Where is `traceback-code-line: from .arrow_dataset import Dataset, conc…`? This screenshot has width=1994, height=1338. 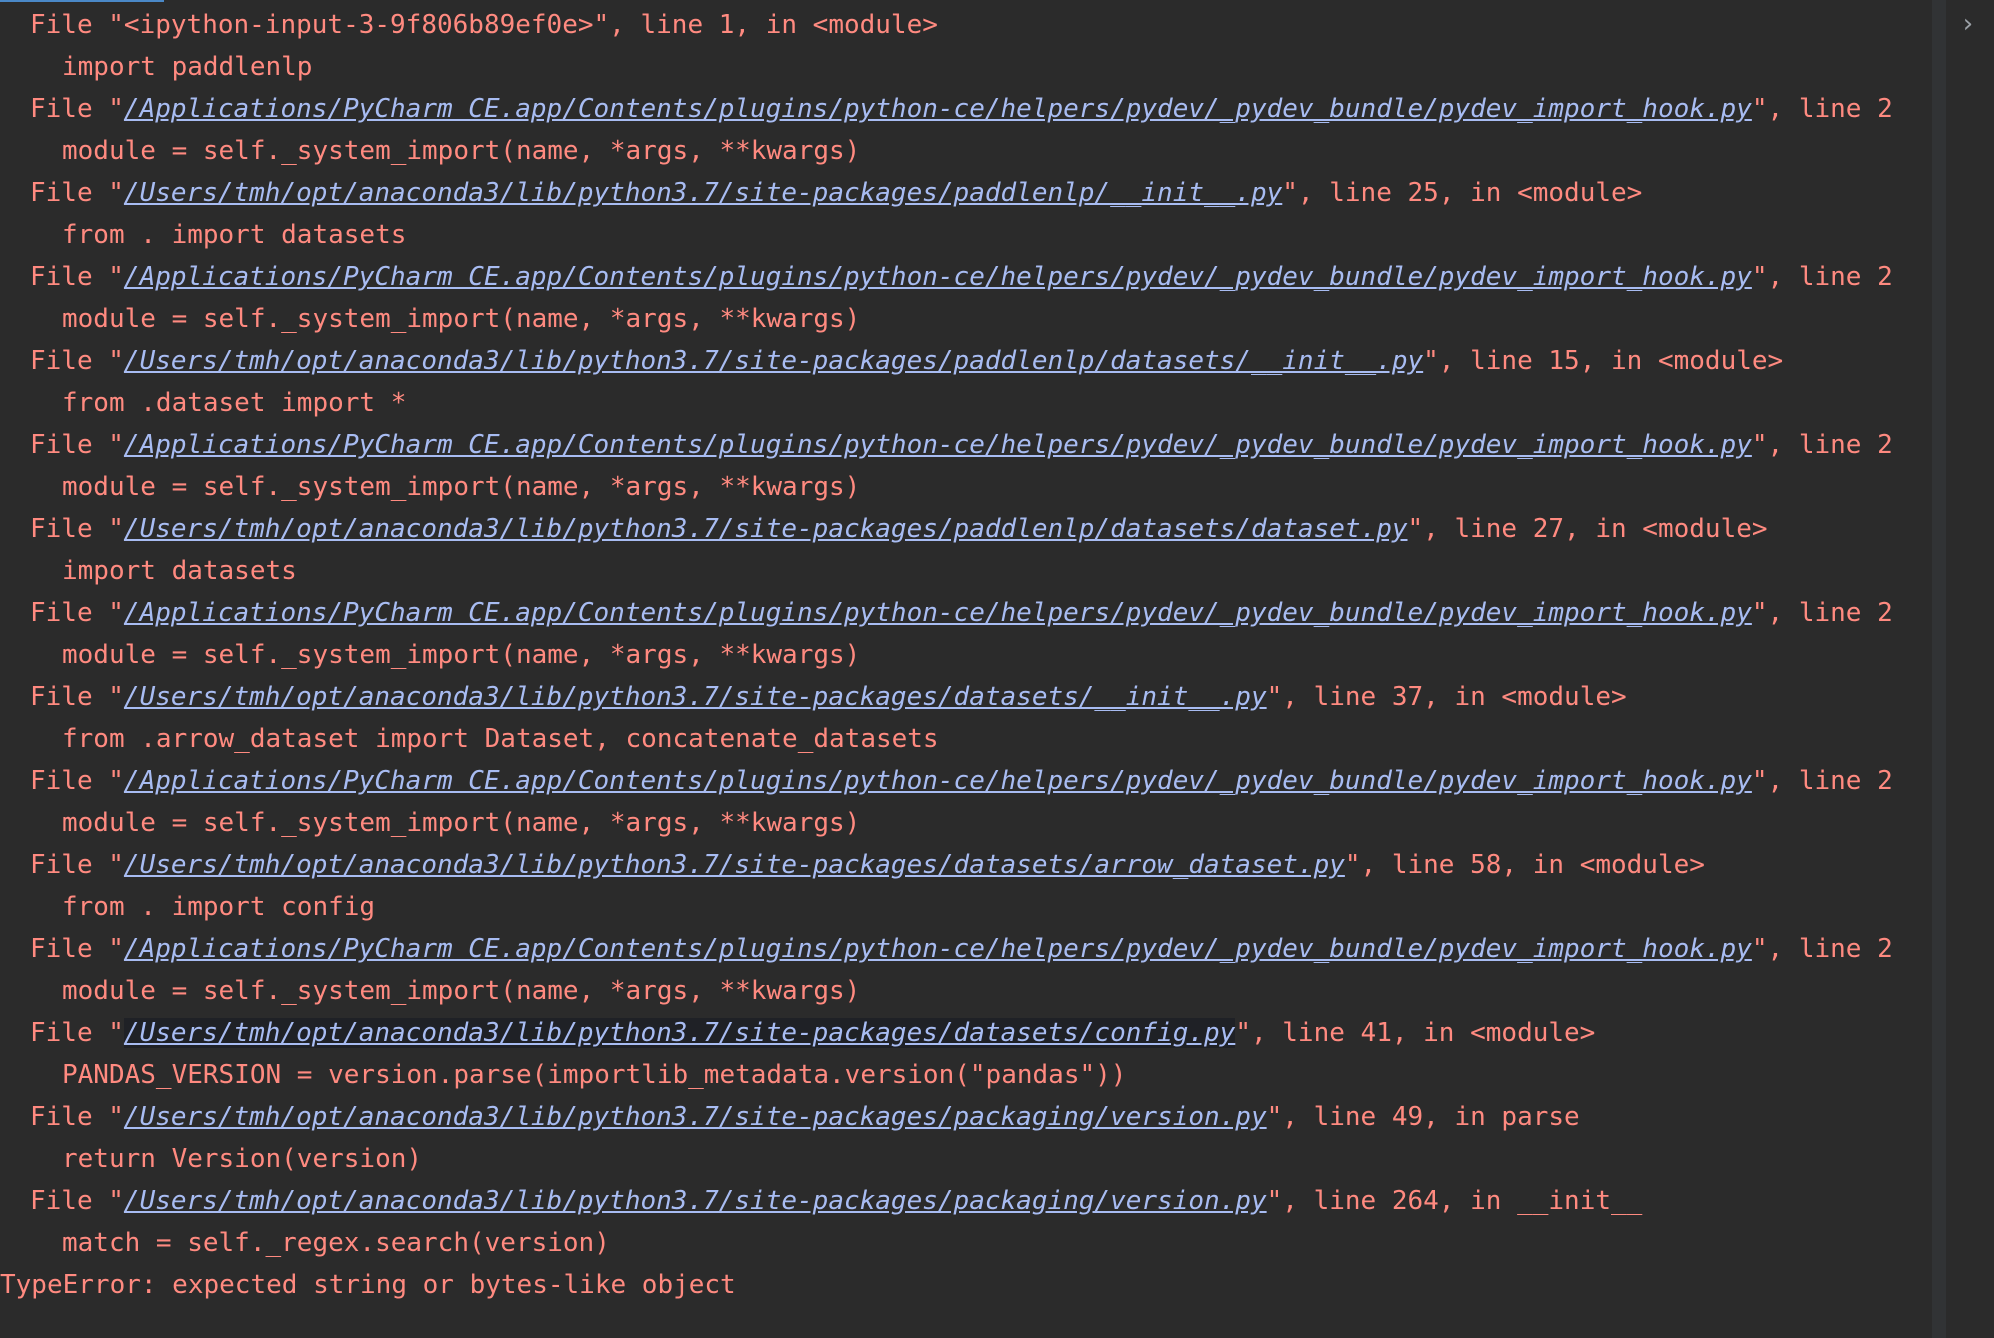 traceback-code-line: from .arrow_dataset import Dataset, conc… is located at coordinates (500, 739).